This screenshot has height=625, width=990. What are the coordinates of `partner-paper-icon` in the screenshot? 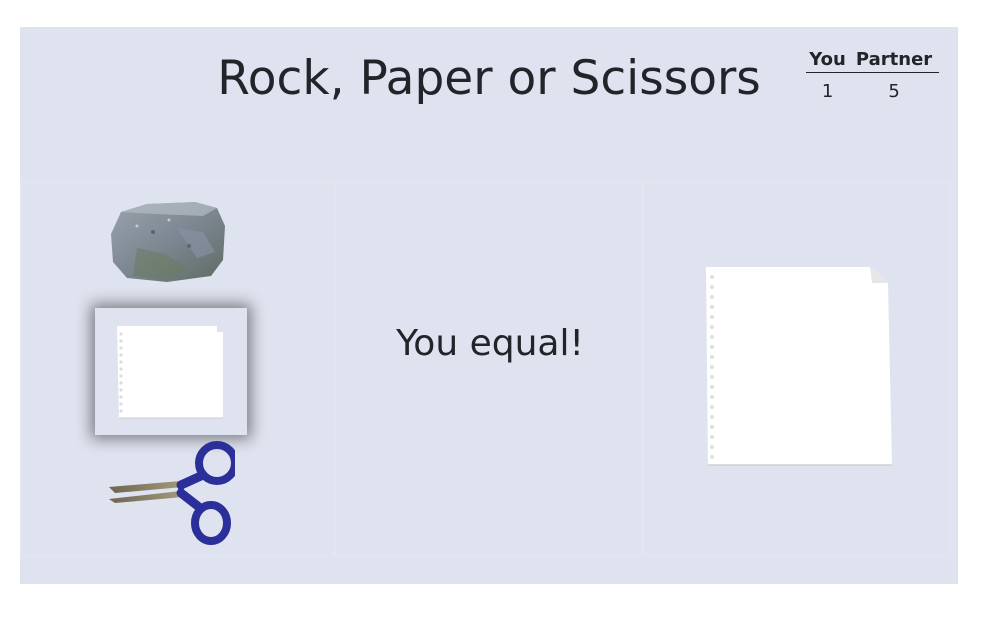 It's located at (799, 366).